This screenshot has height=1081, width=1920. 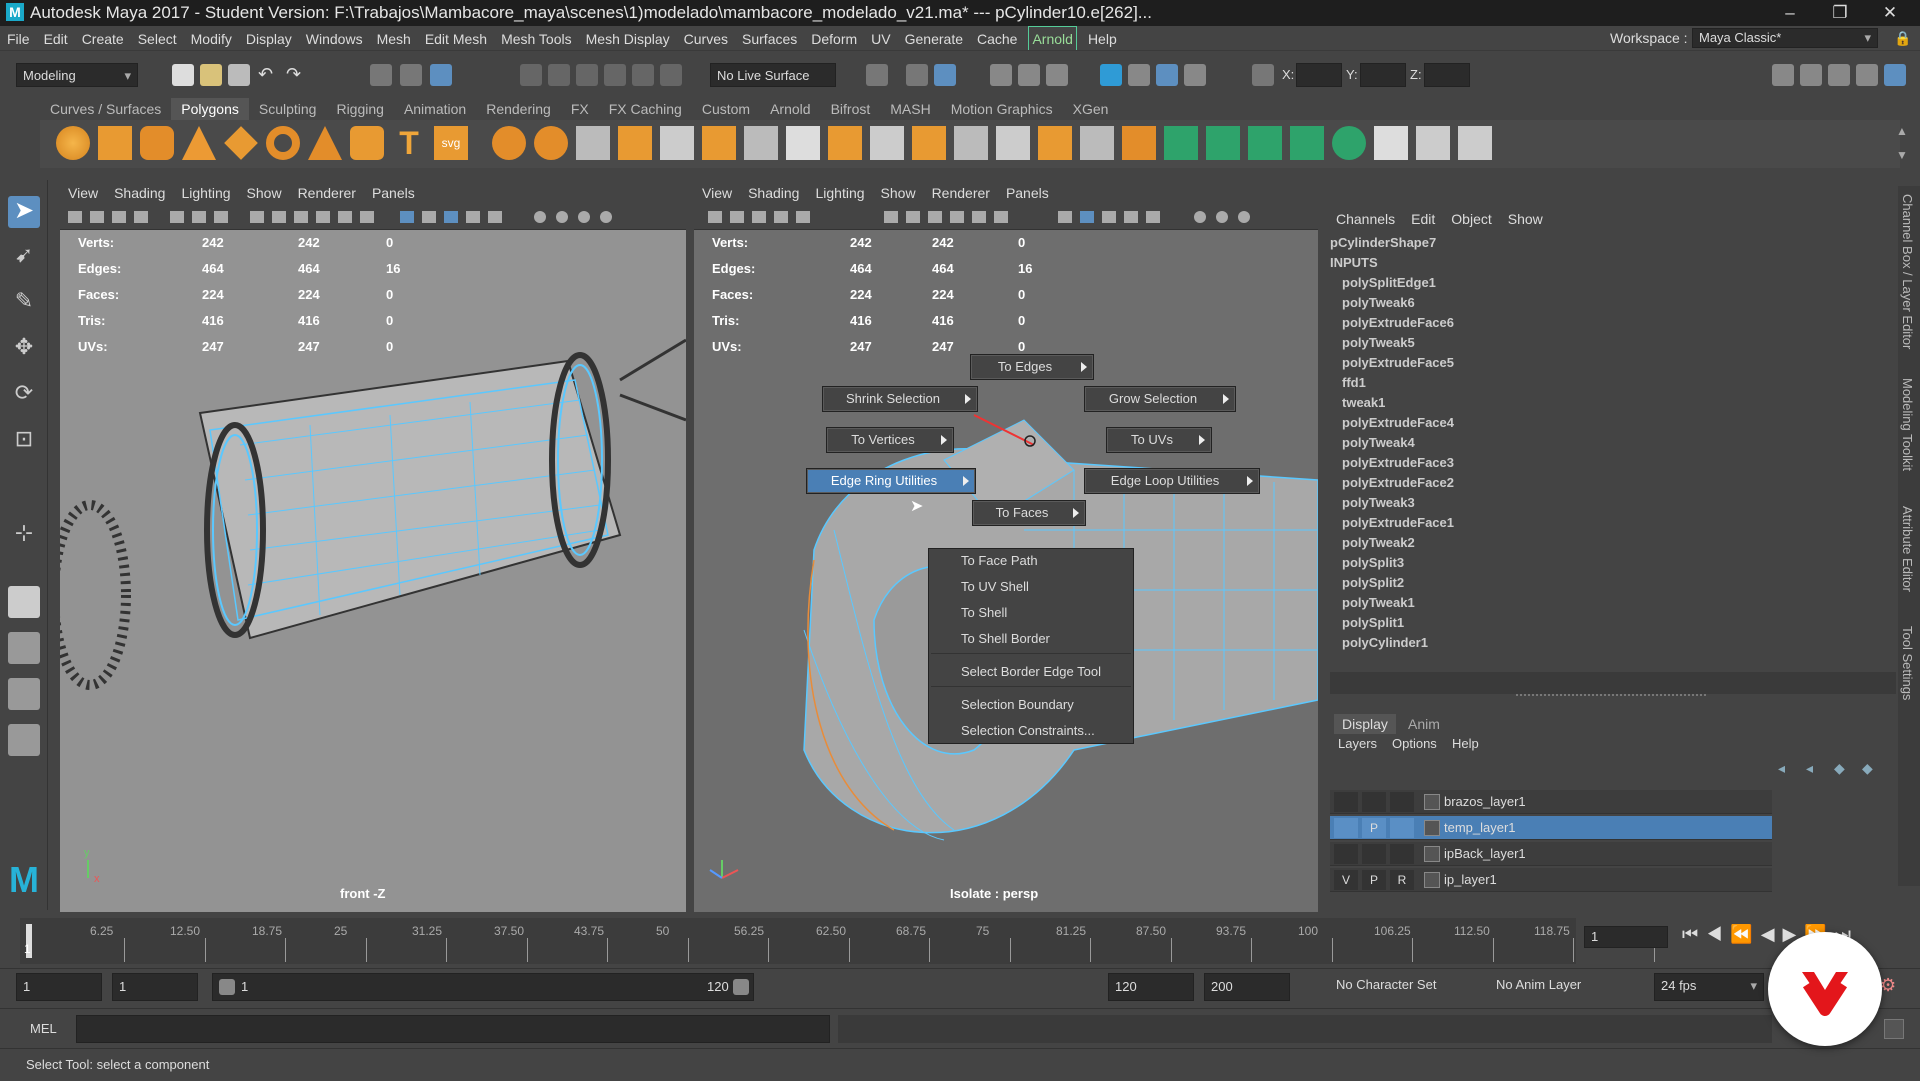 What do you see at coordinates (551, 143) in the screenshot?
I see `separate-icon` at bounding box center [551, 143].